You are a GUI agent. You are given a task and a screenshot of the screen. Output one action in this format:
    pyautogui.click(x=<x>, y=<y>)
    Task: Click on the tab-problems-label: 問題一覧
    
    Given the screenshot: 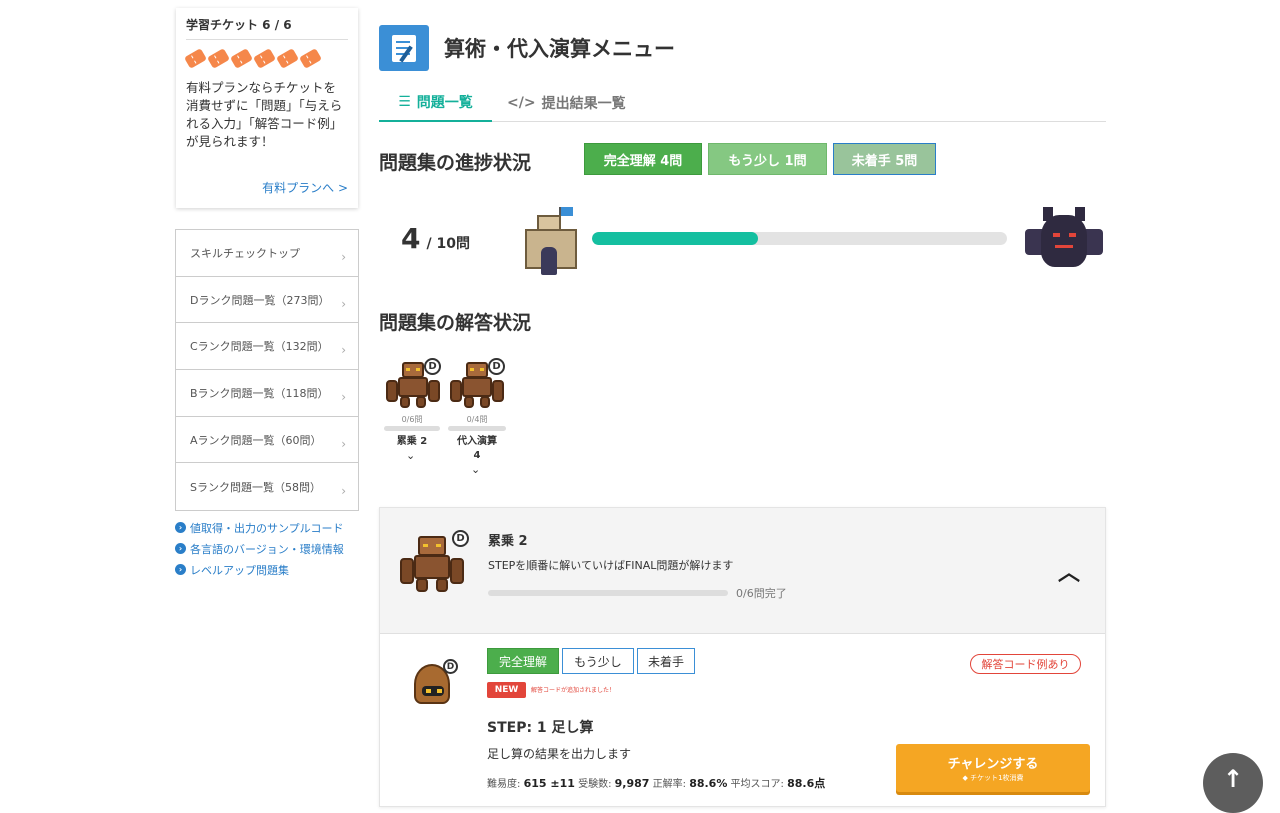 What is the action you would take?
    pyautogui.click(x=444, y=103)
    